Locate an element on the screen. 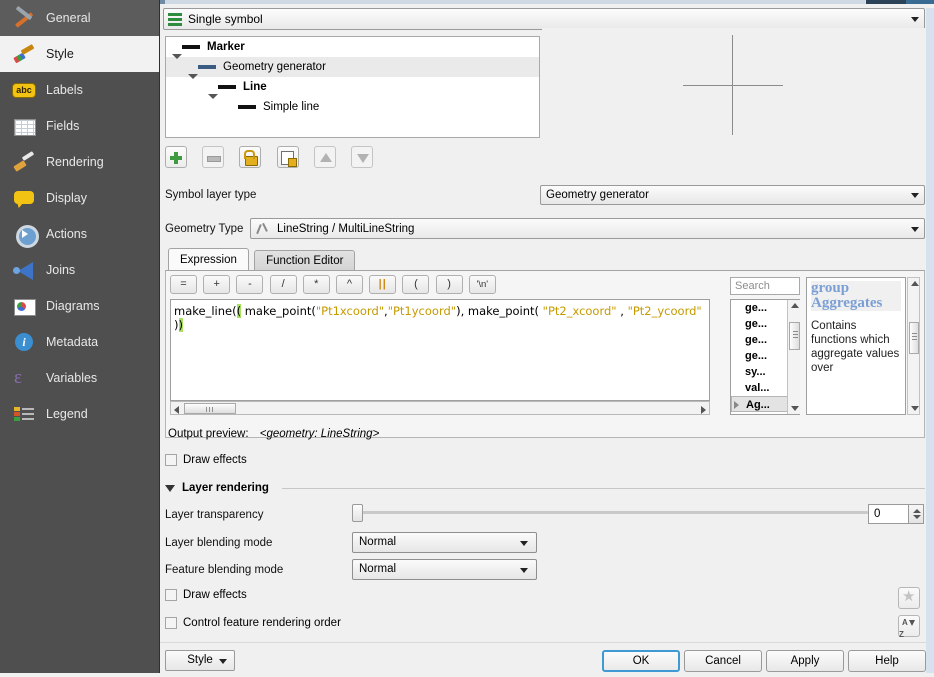  sidebar-item-legend: Legend is located at coordinates (79, 414).